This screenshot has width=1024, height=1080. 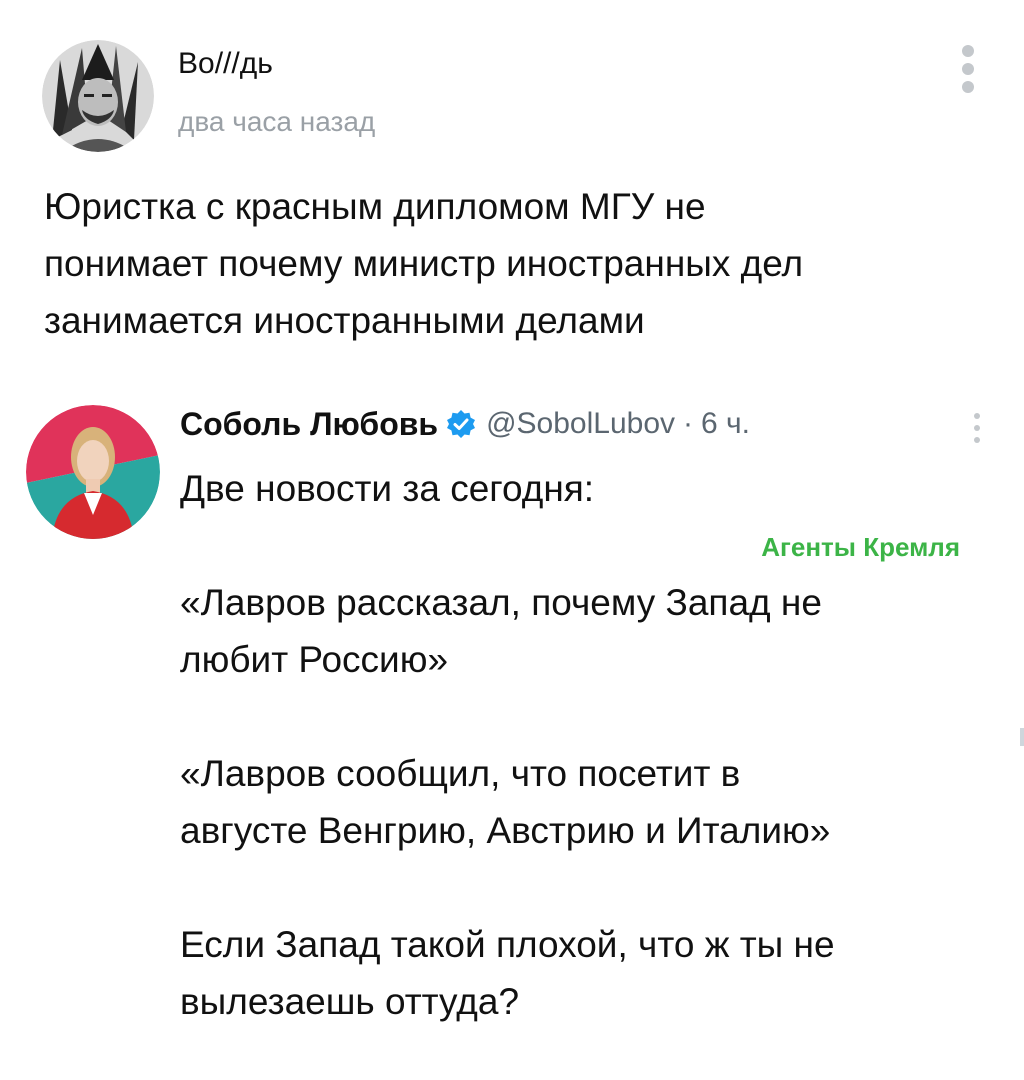 I want to click on author-avatar, so click(x=98, y=96).